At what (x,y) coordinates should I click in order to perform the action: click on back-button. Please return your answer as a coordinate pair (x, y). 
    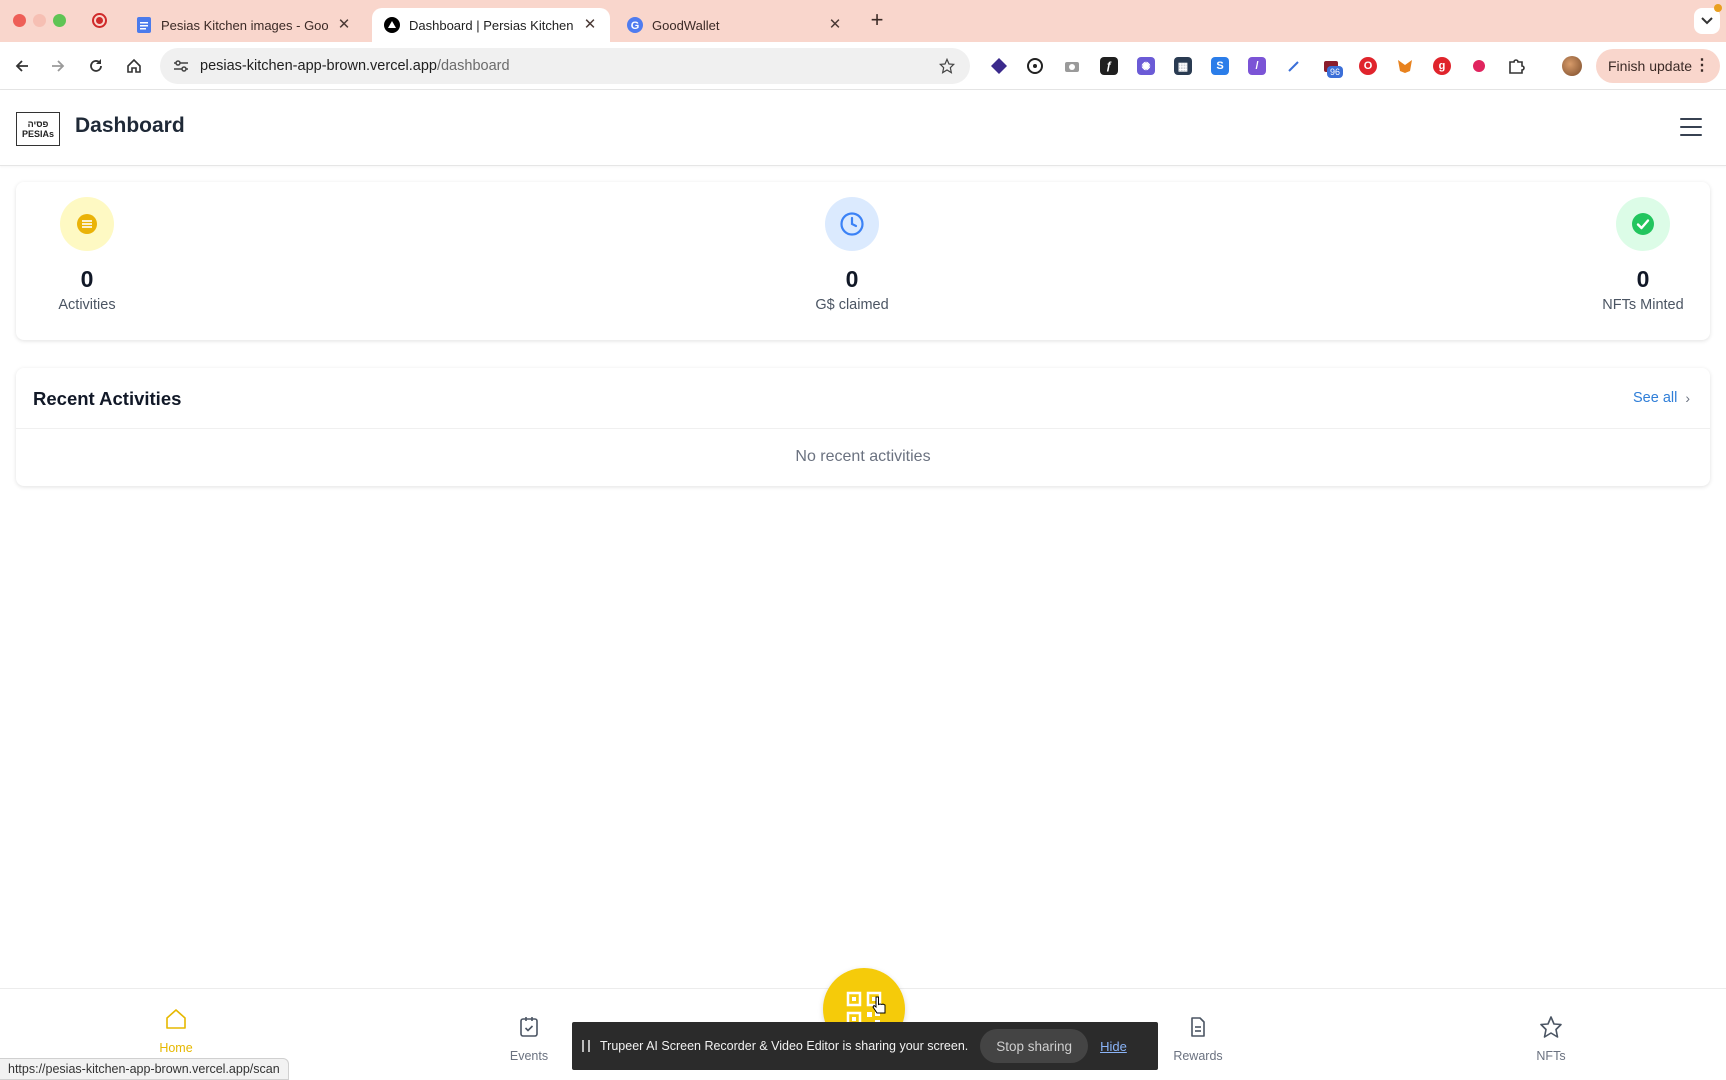
    Looking at the image, I should click on (22, 66).